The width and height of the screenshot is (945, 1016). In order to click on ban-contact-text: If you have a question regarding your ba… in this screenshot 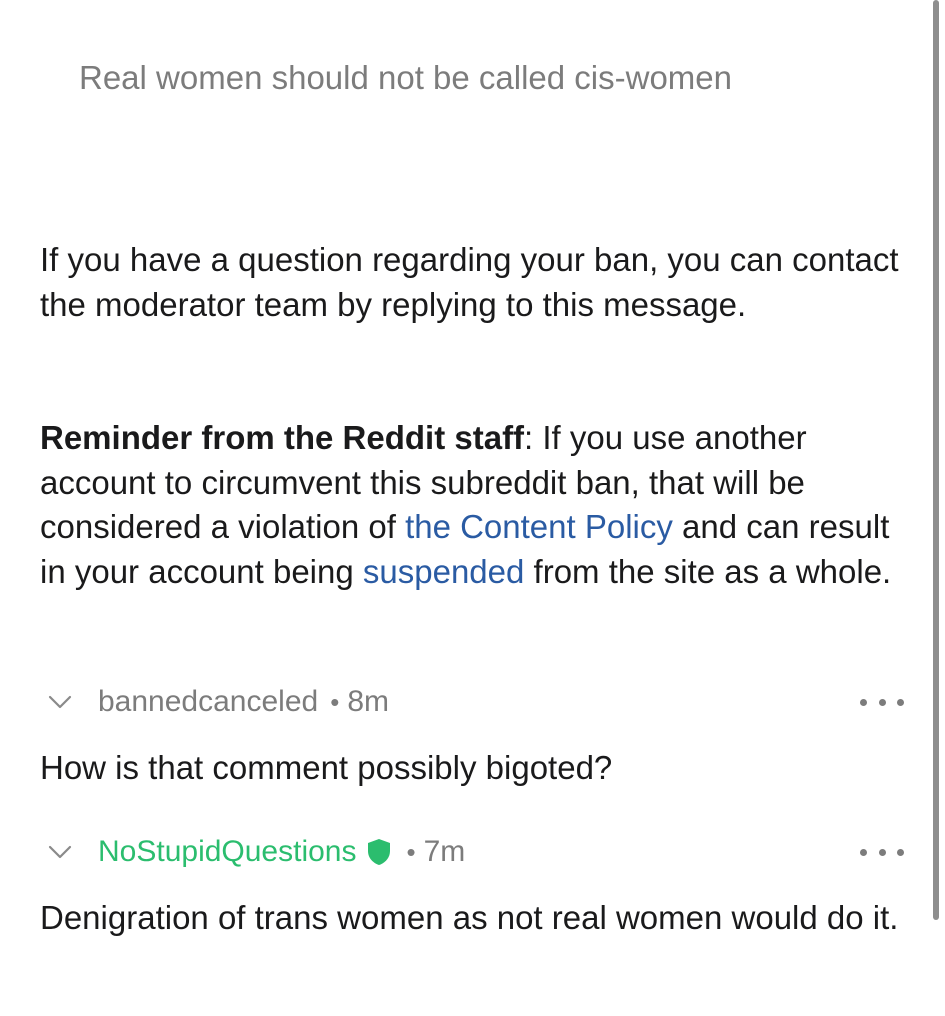, I will do `click(469, 282)`.